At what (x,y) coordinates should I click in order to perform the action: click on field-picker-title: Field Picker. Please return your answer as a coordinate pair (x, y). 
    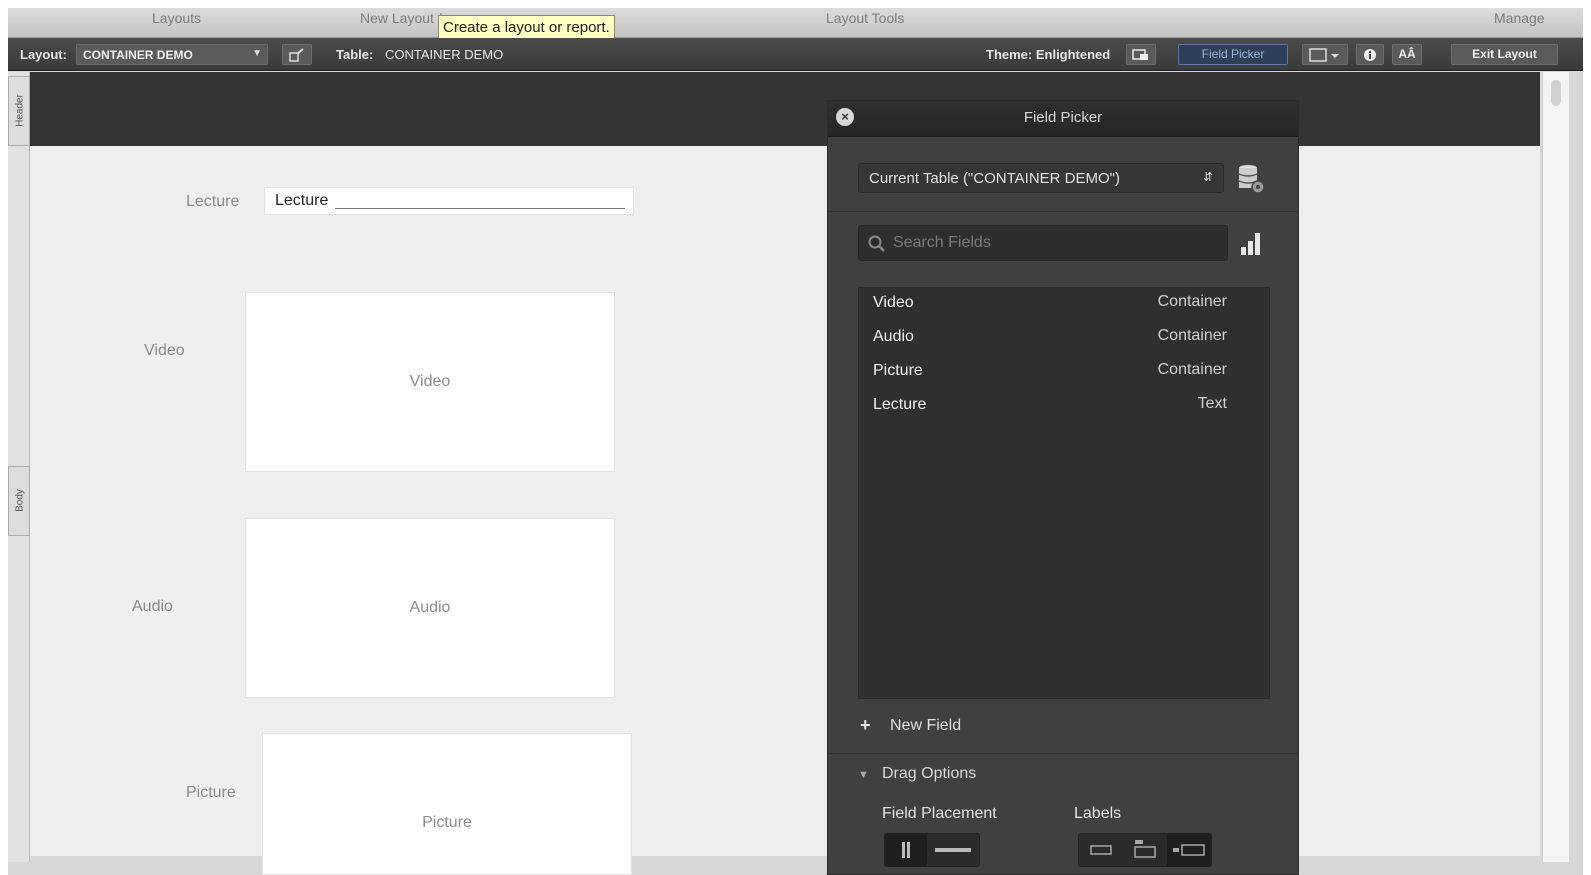
    Looking at the image, I should click on (1063, 117).